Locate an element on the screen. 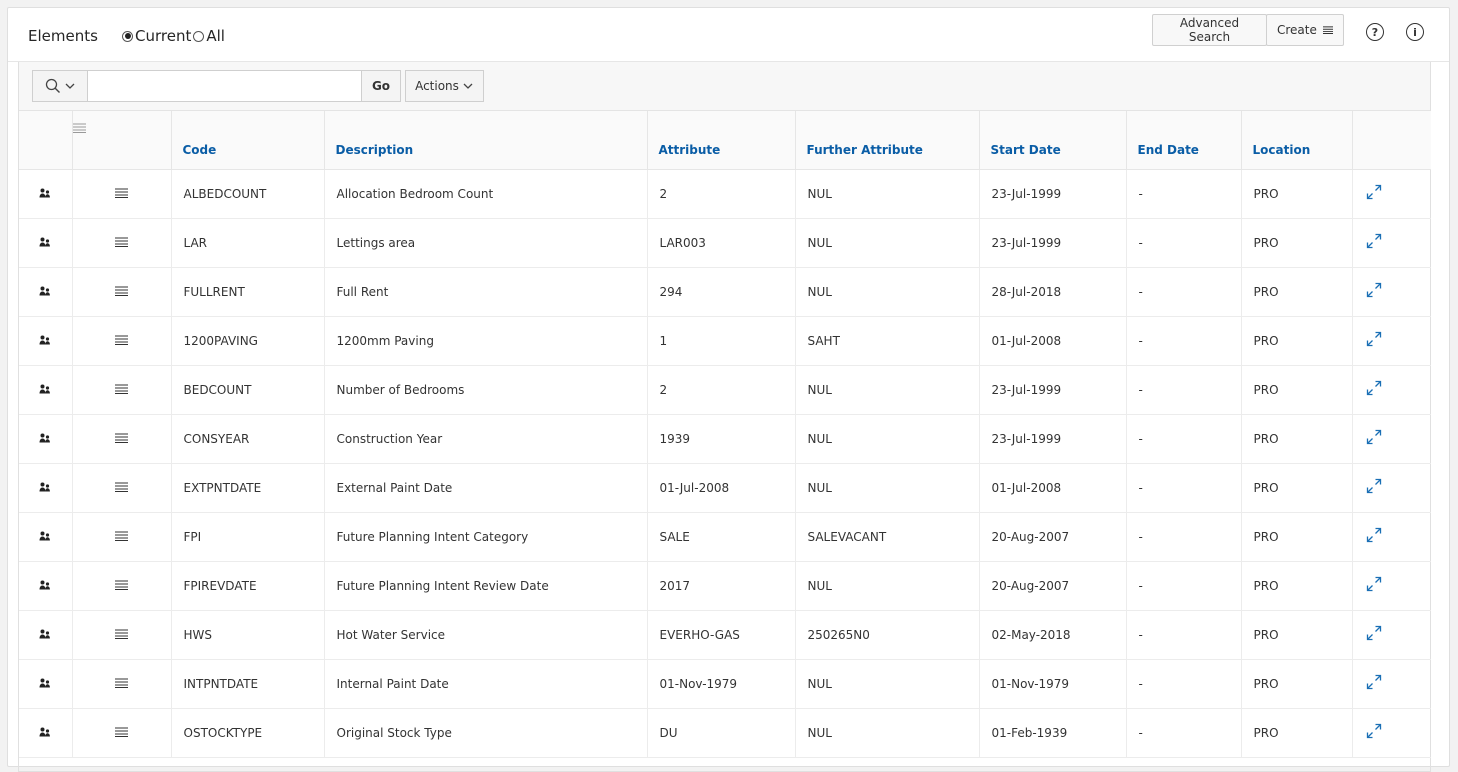 This screenshot has width=1458, height=772. row-further-attribute: SAHT is located at coordinates (887, 341).